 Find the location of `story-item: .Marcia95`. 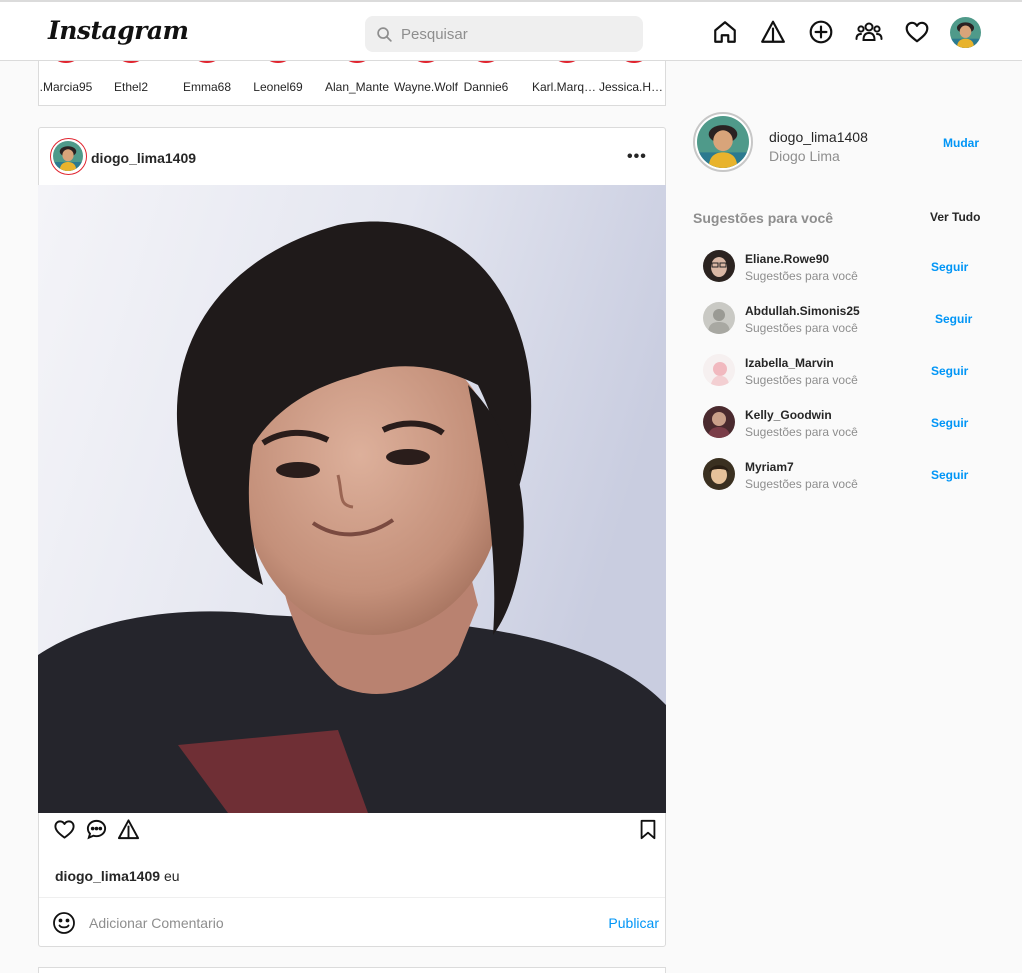

story-item: .Marcia95 is located at coordinates (70, 83).